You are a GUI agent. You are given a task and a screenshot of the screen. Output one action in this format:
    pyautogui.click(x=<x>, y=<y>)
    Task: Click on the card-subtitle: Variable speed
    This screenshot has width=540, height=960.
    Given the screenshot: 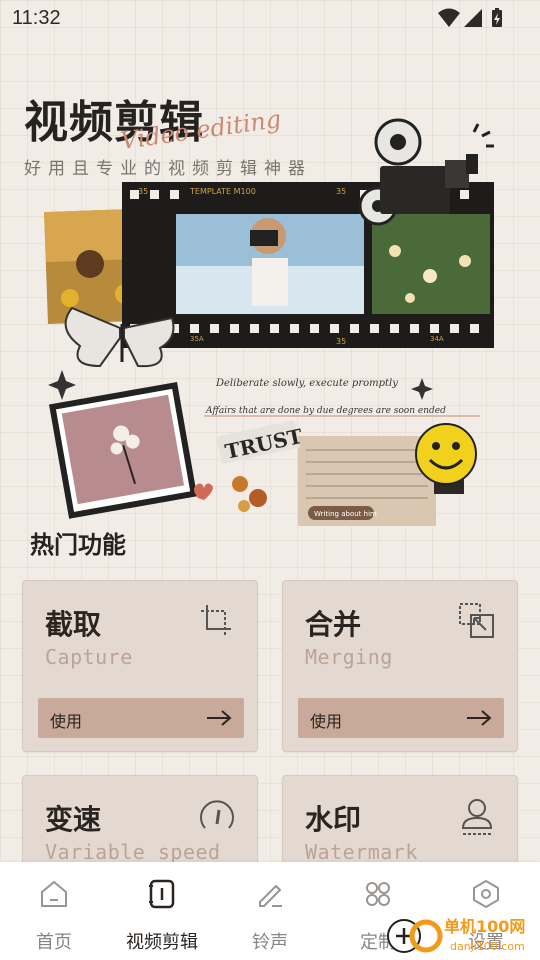 What is the action you would take?
    pyautogui.click(x=133, y=852)
    